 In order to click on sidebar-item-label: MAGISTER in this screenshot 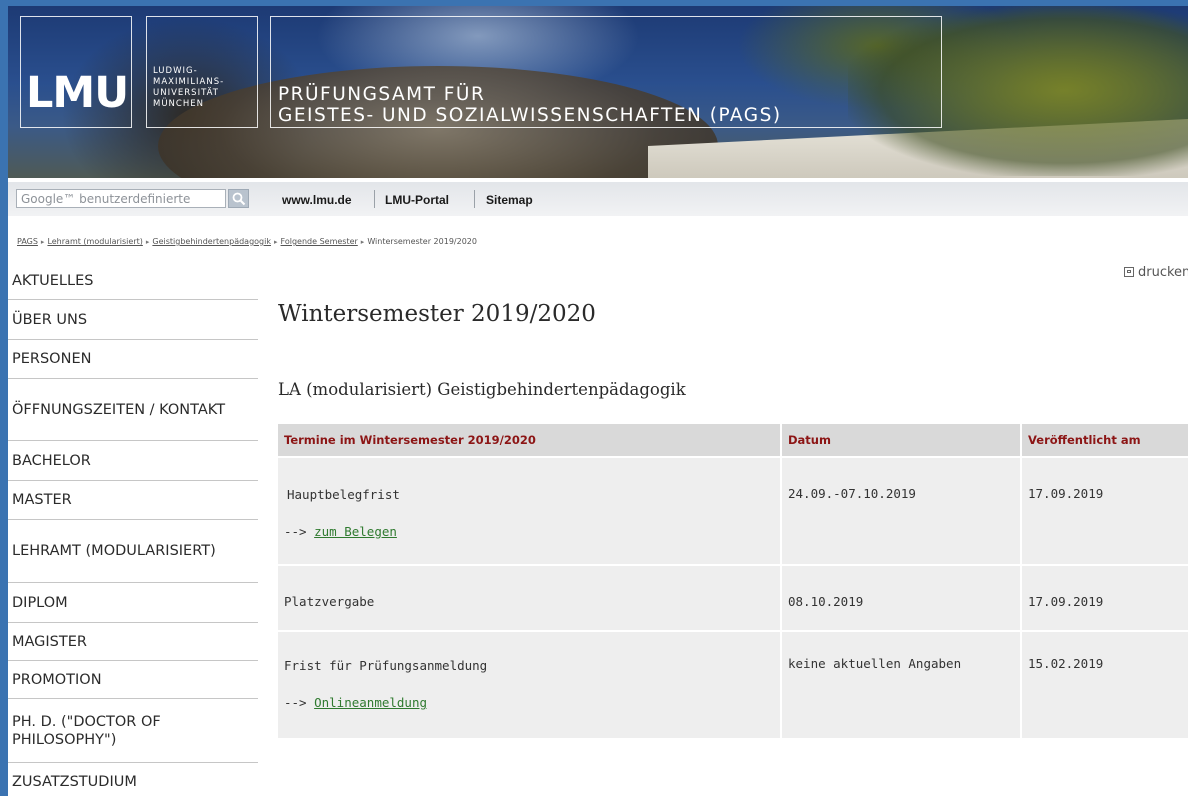, I will do `click(49, 641)`.